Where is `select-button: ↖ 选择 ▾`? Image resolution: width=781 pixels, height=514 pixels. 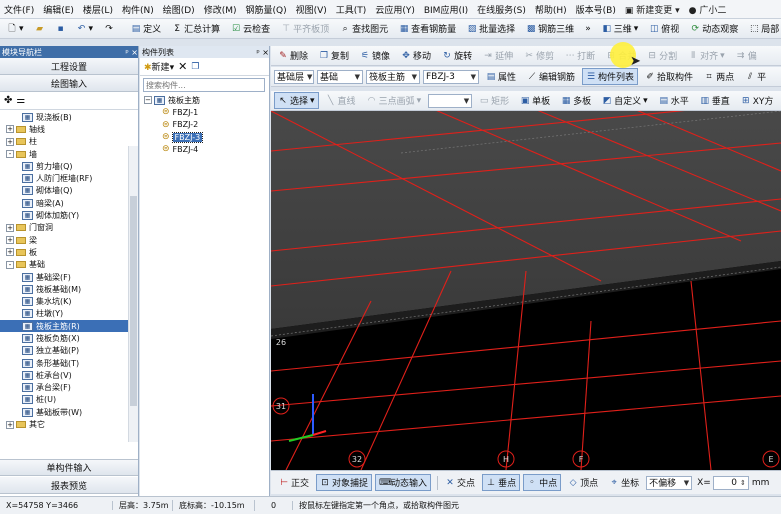
select-button: ↖ 选择 ▾ is located at coordinates (296, 100).